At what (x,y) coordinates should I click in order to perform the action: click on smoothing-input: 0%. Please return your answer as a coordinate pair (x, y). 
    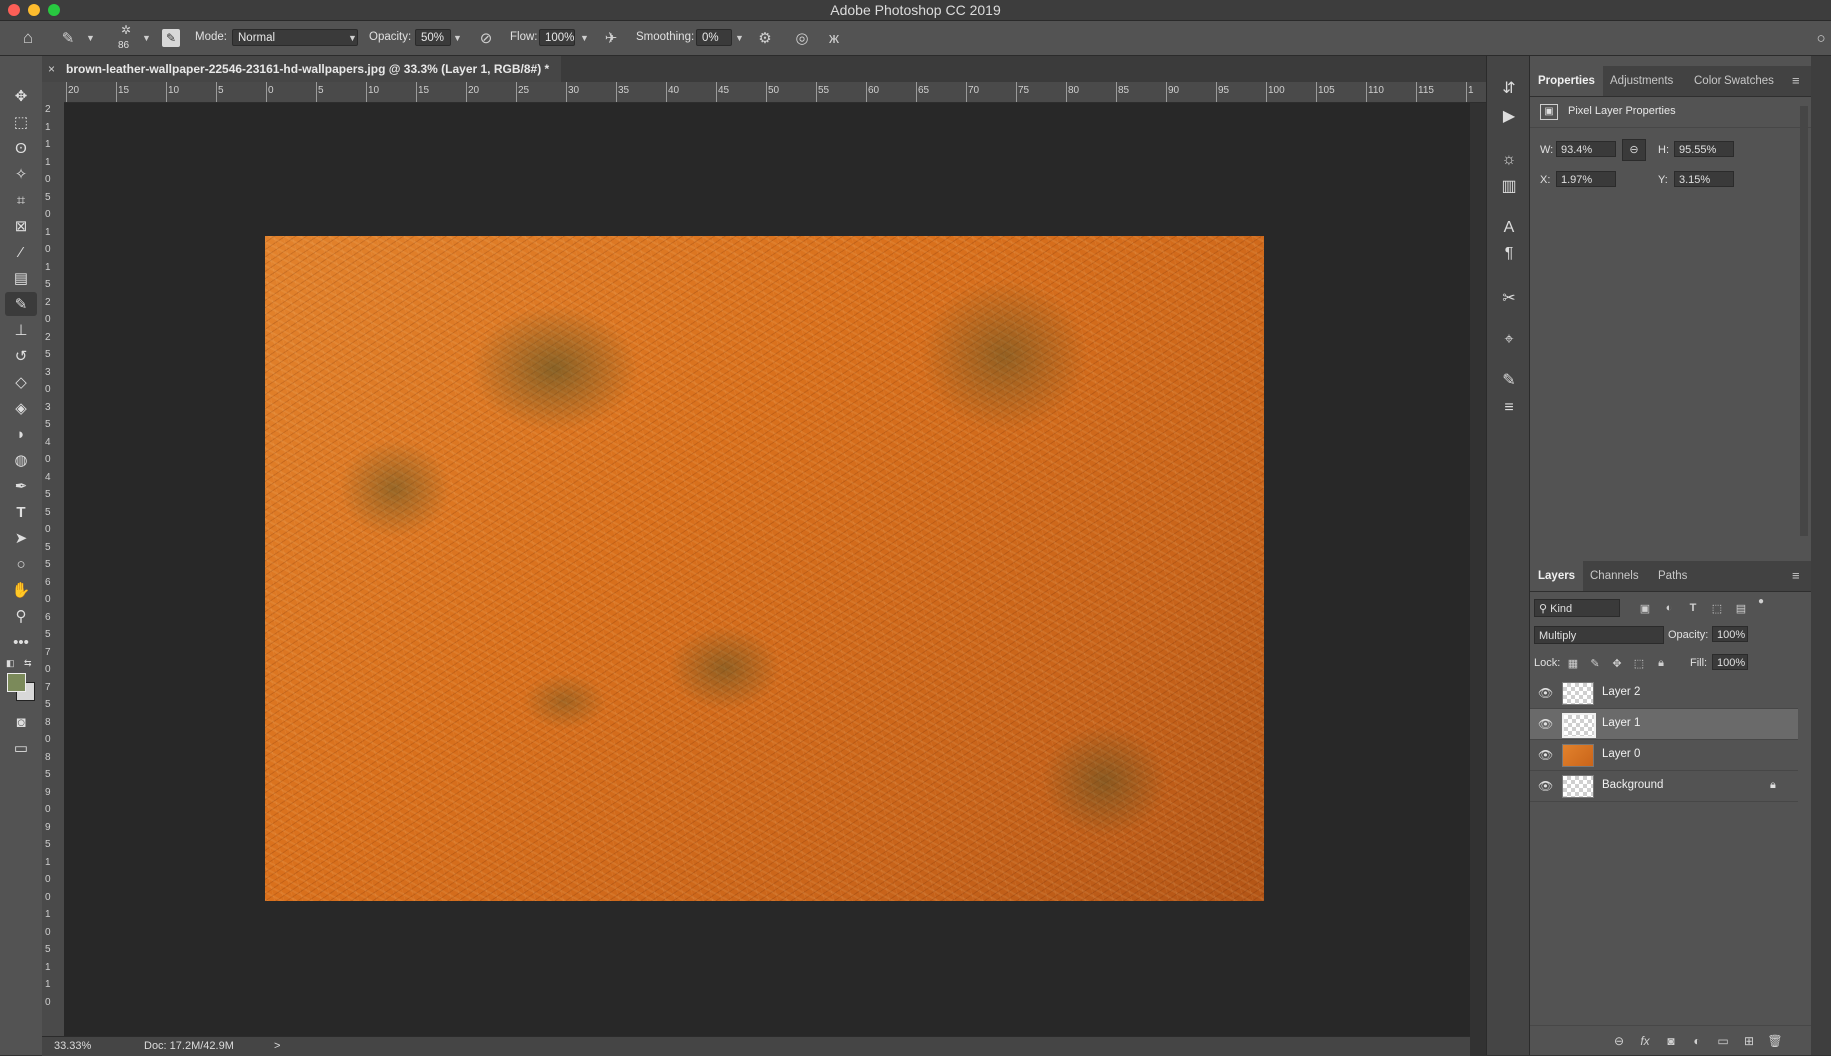
    Looking at the image, I should click on (714, 37).